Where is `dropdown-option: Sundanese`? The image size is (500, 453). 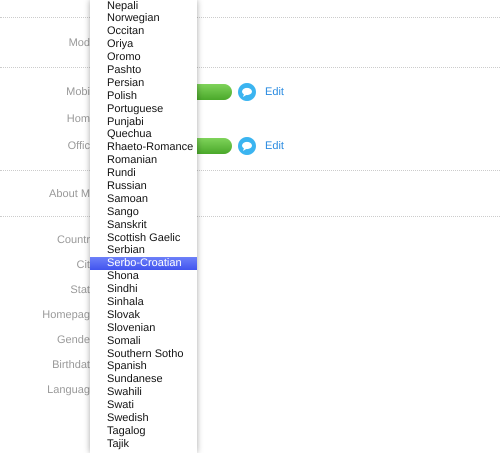
dropdown-option: Sundanese is located at coordinates (143, 379).